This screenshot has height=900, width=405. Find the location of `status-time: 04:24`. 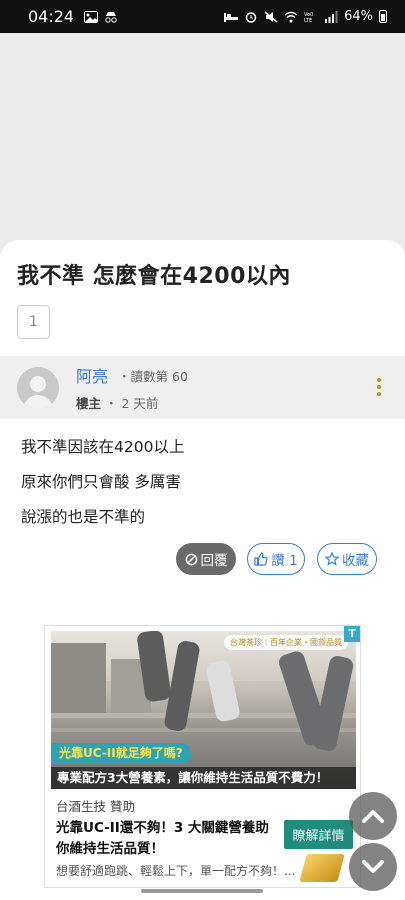

status-time: 04:24 is located at coordinates (51, 16).